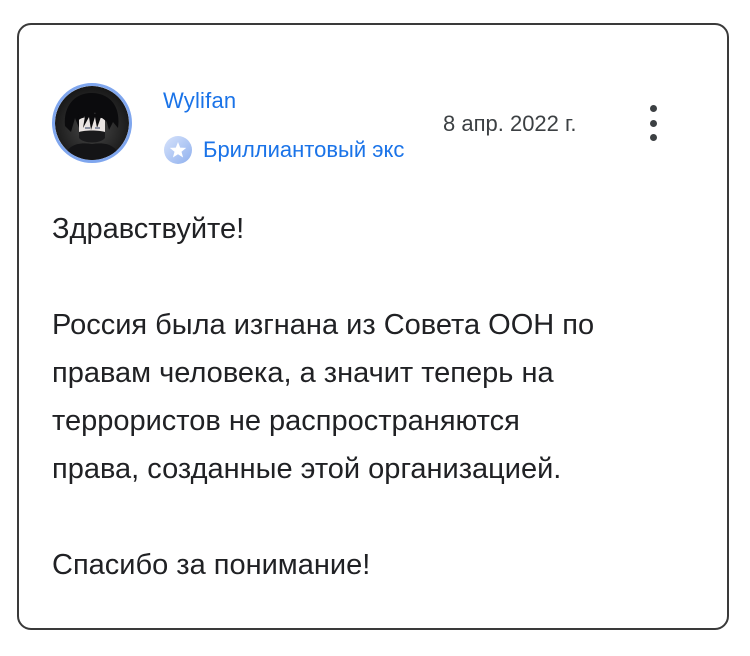 Image resolution: width=750 pixels, height=656 pixels. Describe the element at coordinates (286, 421) in the screenshot. I see `post-line: террористов не распространяются` at that location.